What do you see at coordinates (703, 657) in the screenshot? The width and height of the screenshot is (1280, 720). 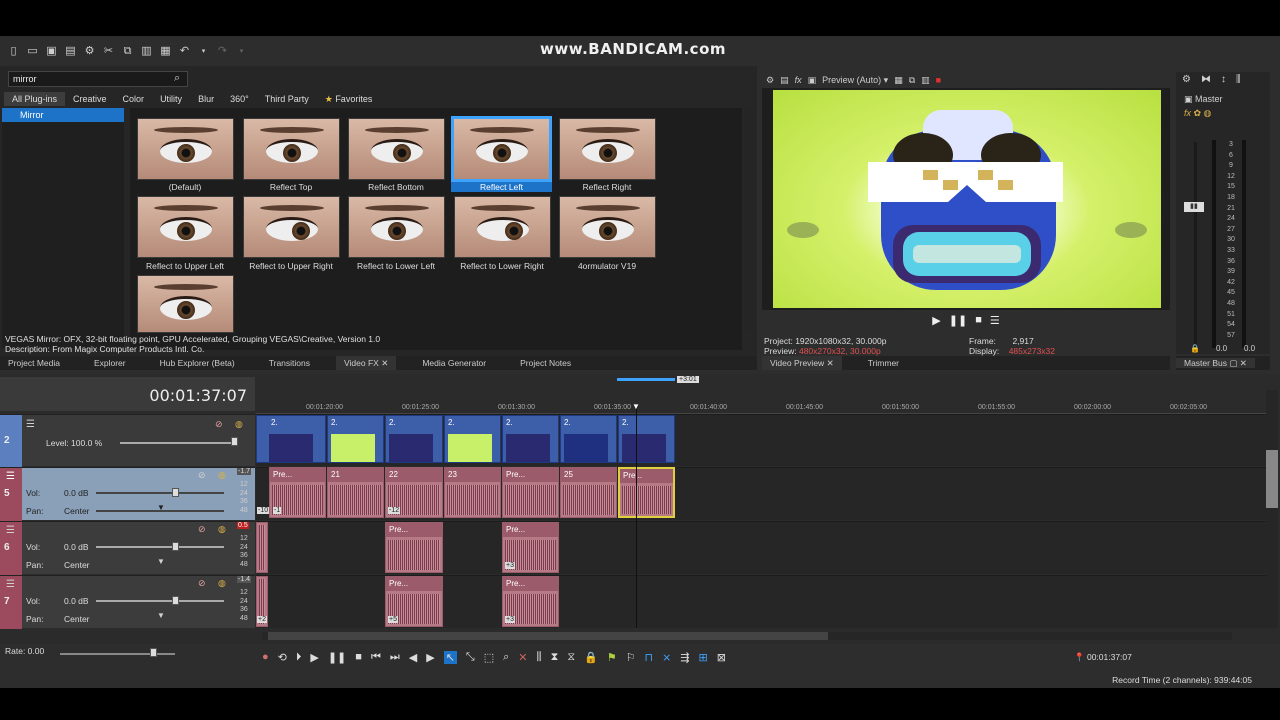 I see `lock-envelopes-icon: ⊞` at bounding box center [703, 657].